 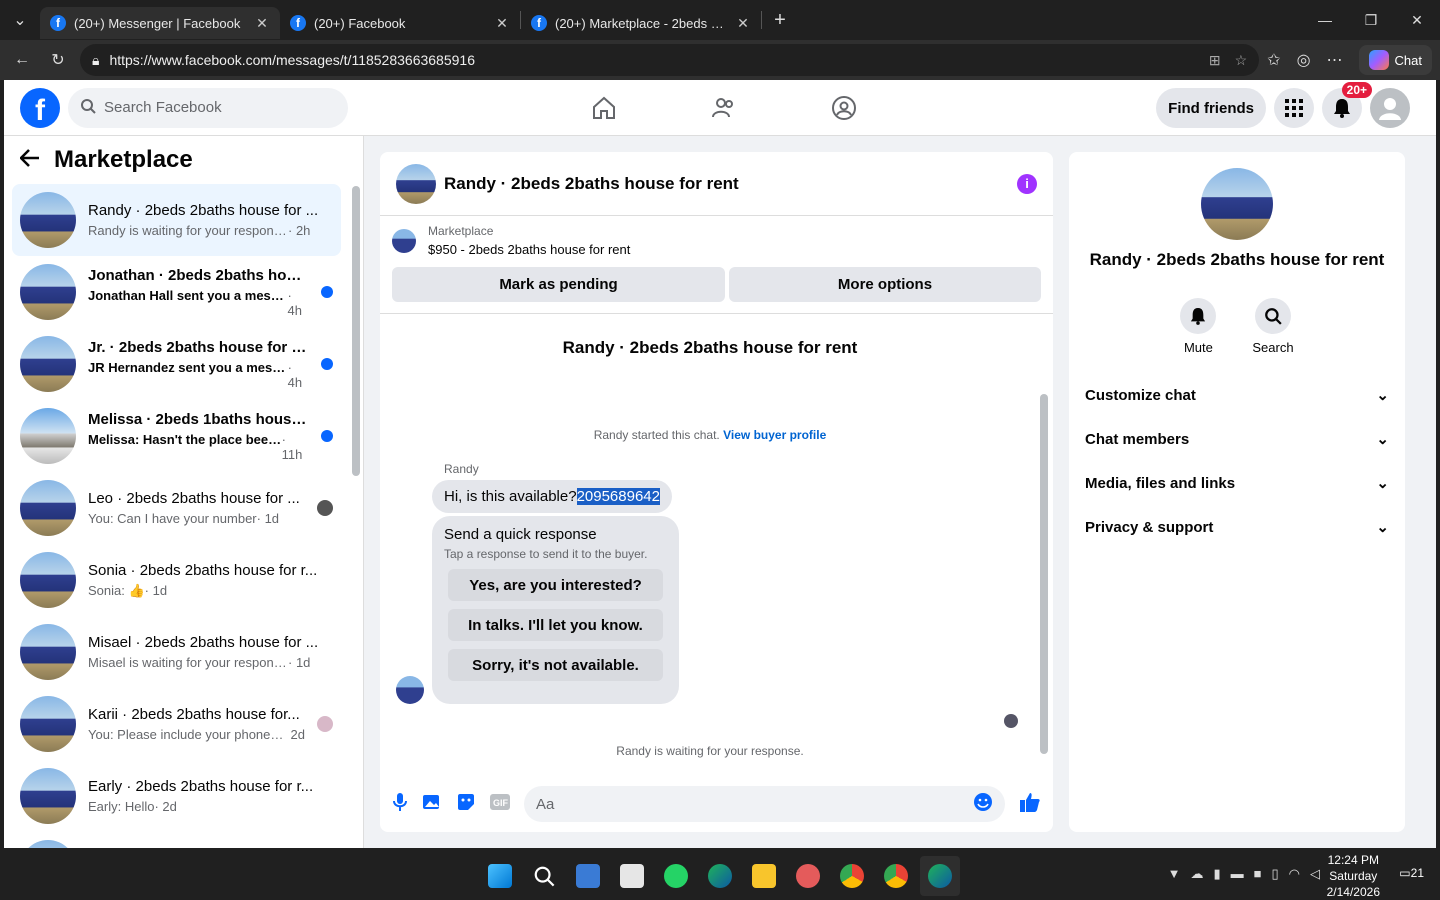 I want to click on emoji-icon, so click(x=983, y=804).